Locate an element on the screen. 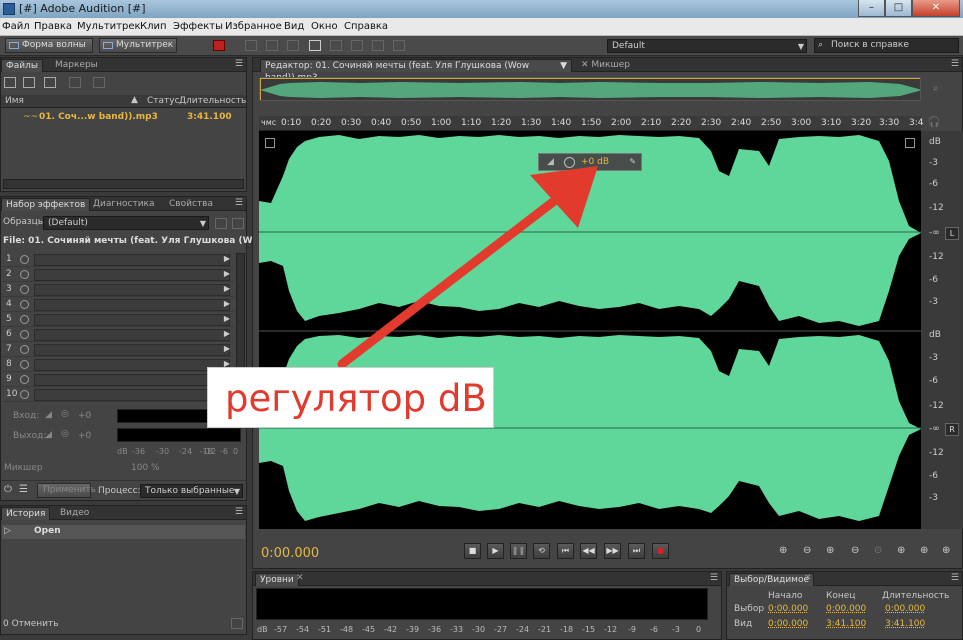 This screenshot has height=640, width=963. annotation-callout: регулятор dB is located at coordinates (350, 397).